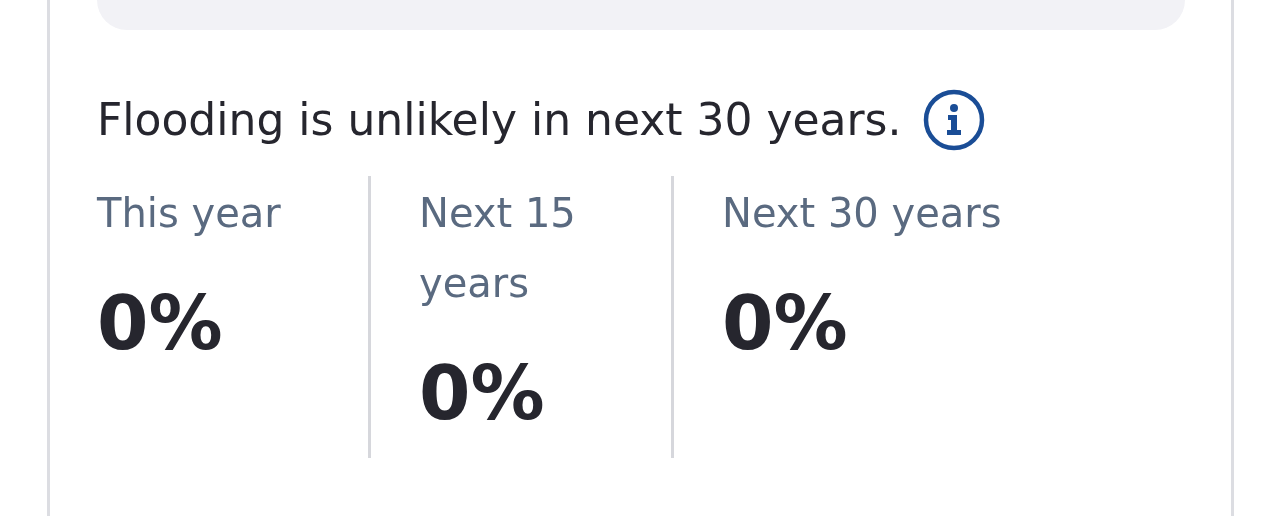 The image size is (1284, 516). What do you see at coordinates (499, 120) in the screenshot?
I see `headline: Flooding is unlikely in next 30 years.` at bounding box center [499, 120].